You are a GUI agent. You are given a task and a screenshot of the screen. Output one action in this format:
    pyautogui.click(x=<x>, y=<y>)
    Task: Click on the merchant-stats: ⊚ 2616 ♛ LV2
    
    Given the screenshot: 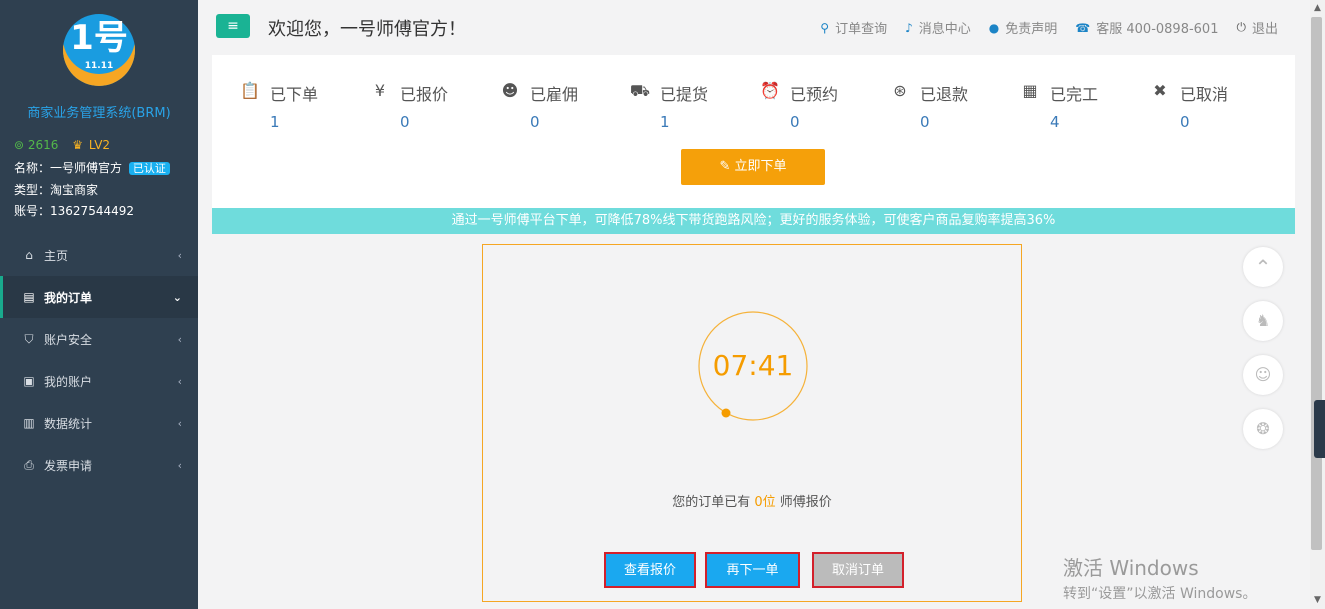 What is the action you would take?
    pyautogui.click(x=62, y=145)
    